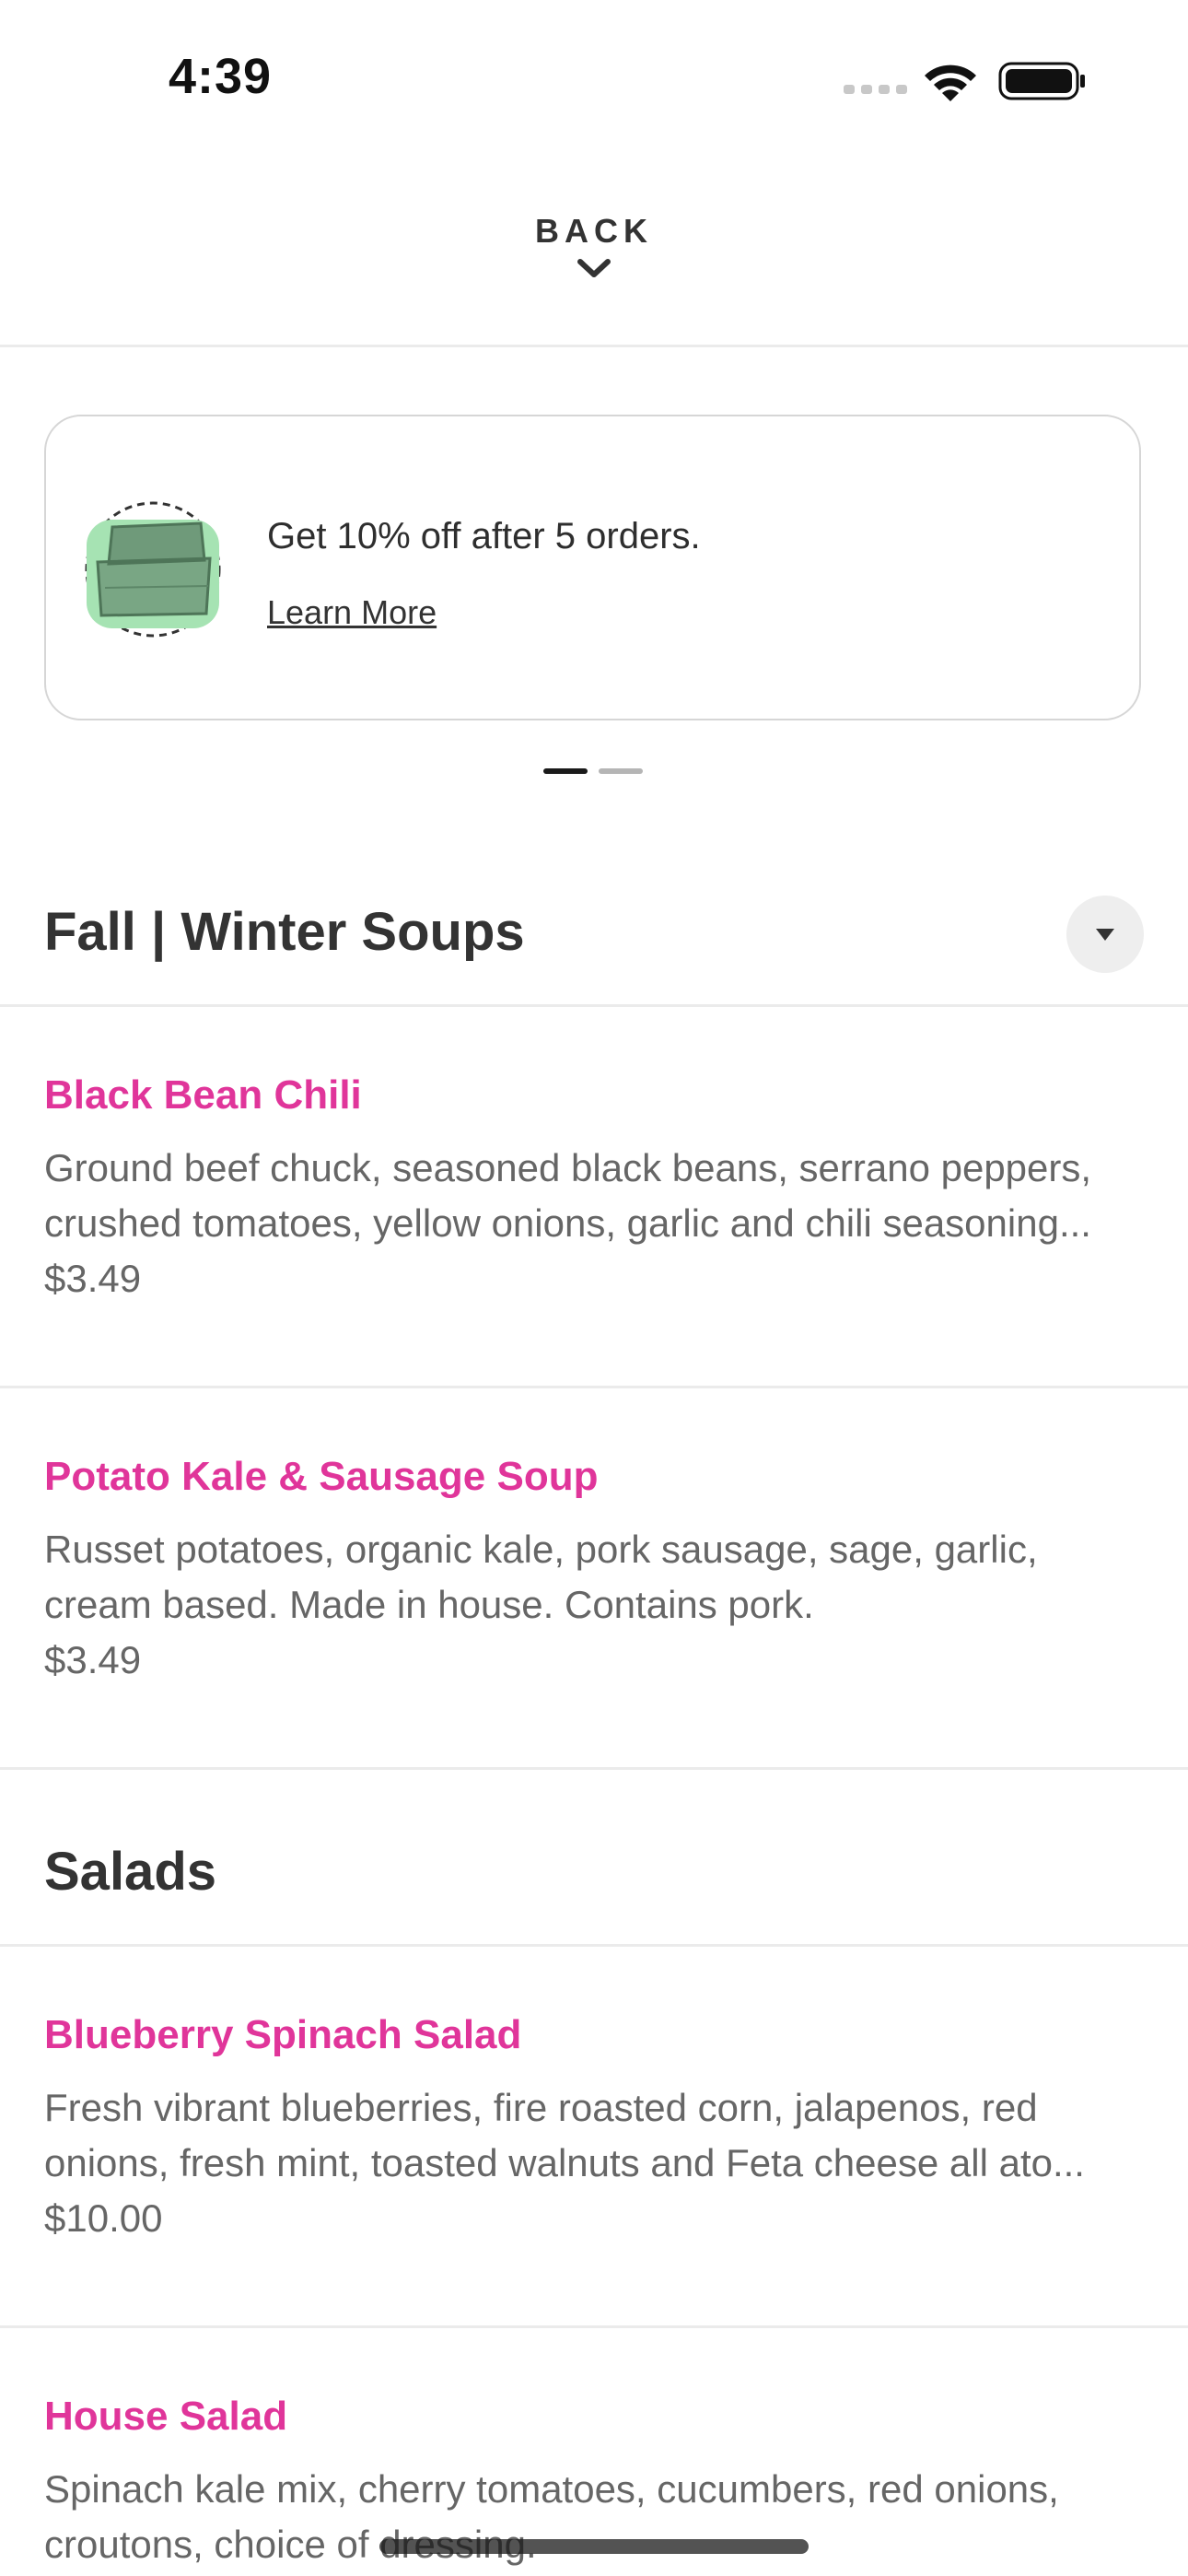  Describe the element at coordinates (203, 1095) in the screenshot. I see `item-name: Black Bean Chili` at that location.